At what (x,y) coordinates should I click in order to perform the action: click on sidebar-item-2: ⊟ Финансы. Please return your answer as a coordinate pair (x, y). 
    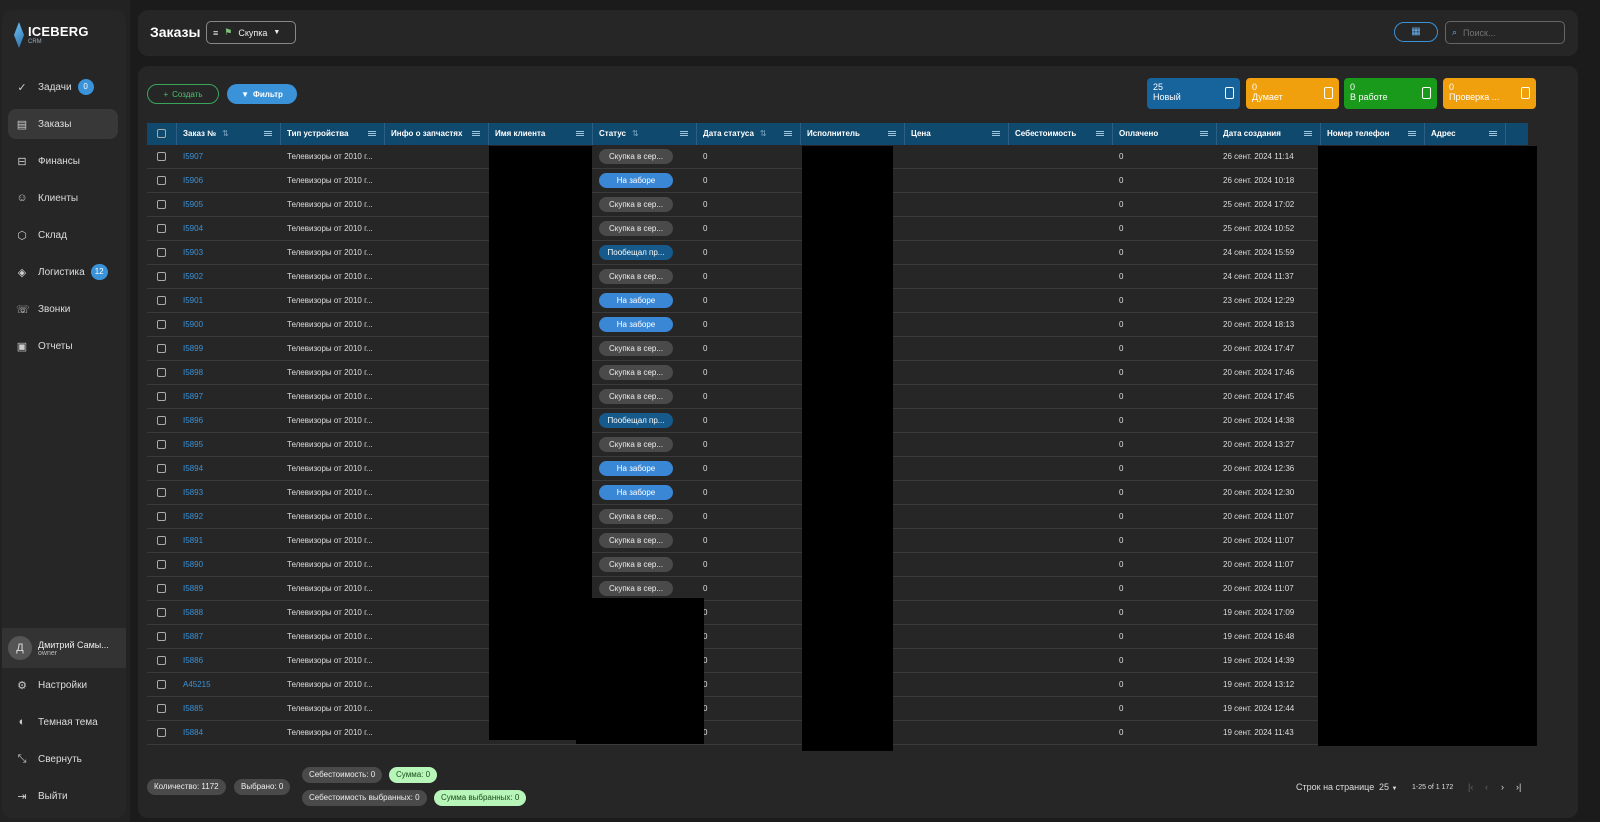
    Looking at the image, I should click on (63, 161).